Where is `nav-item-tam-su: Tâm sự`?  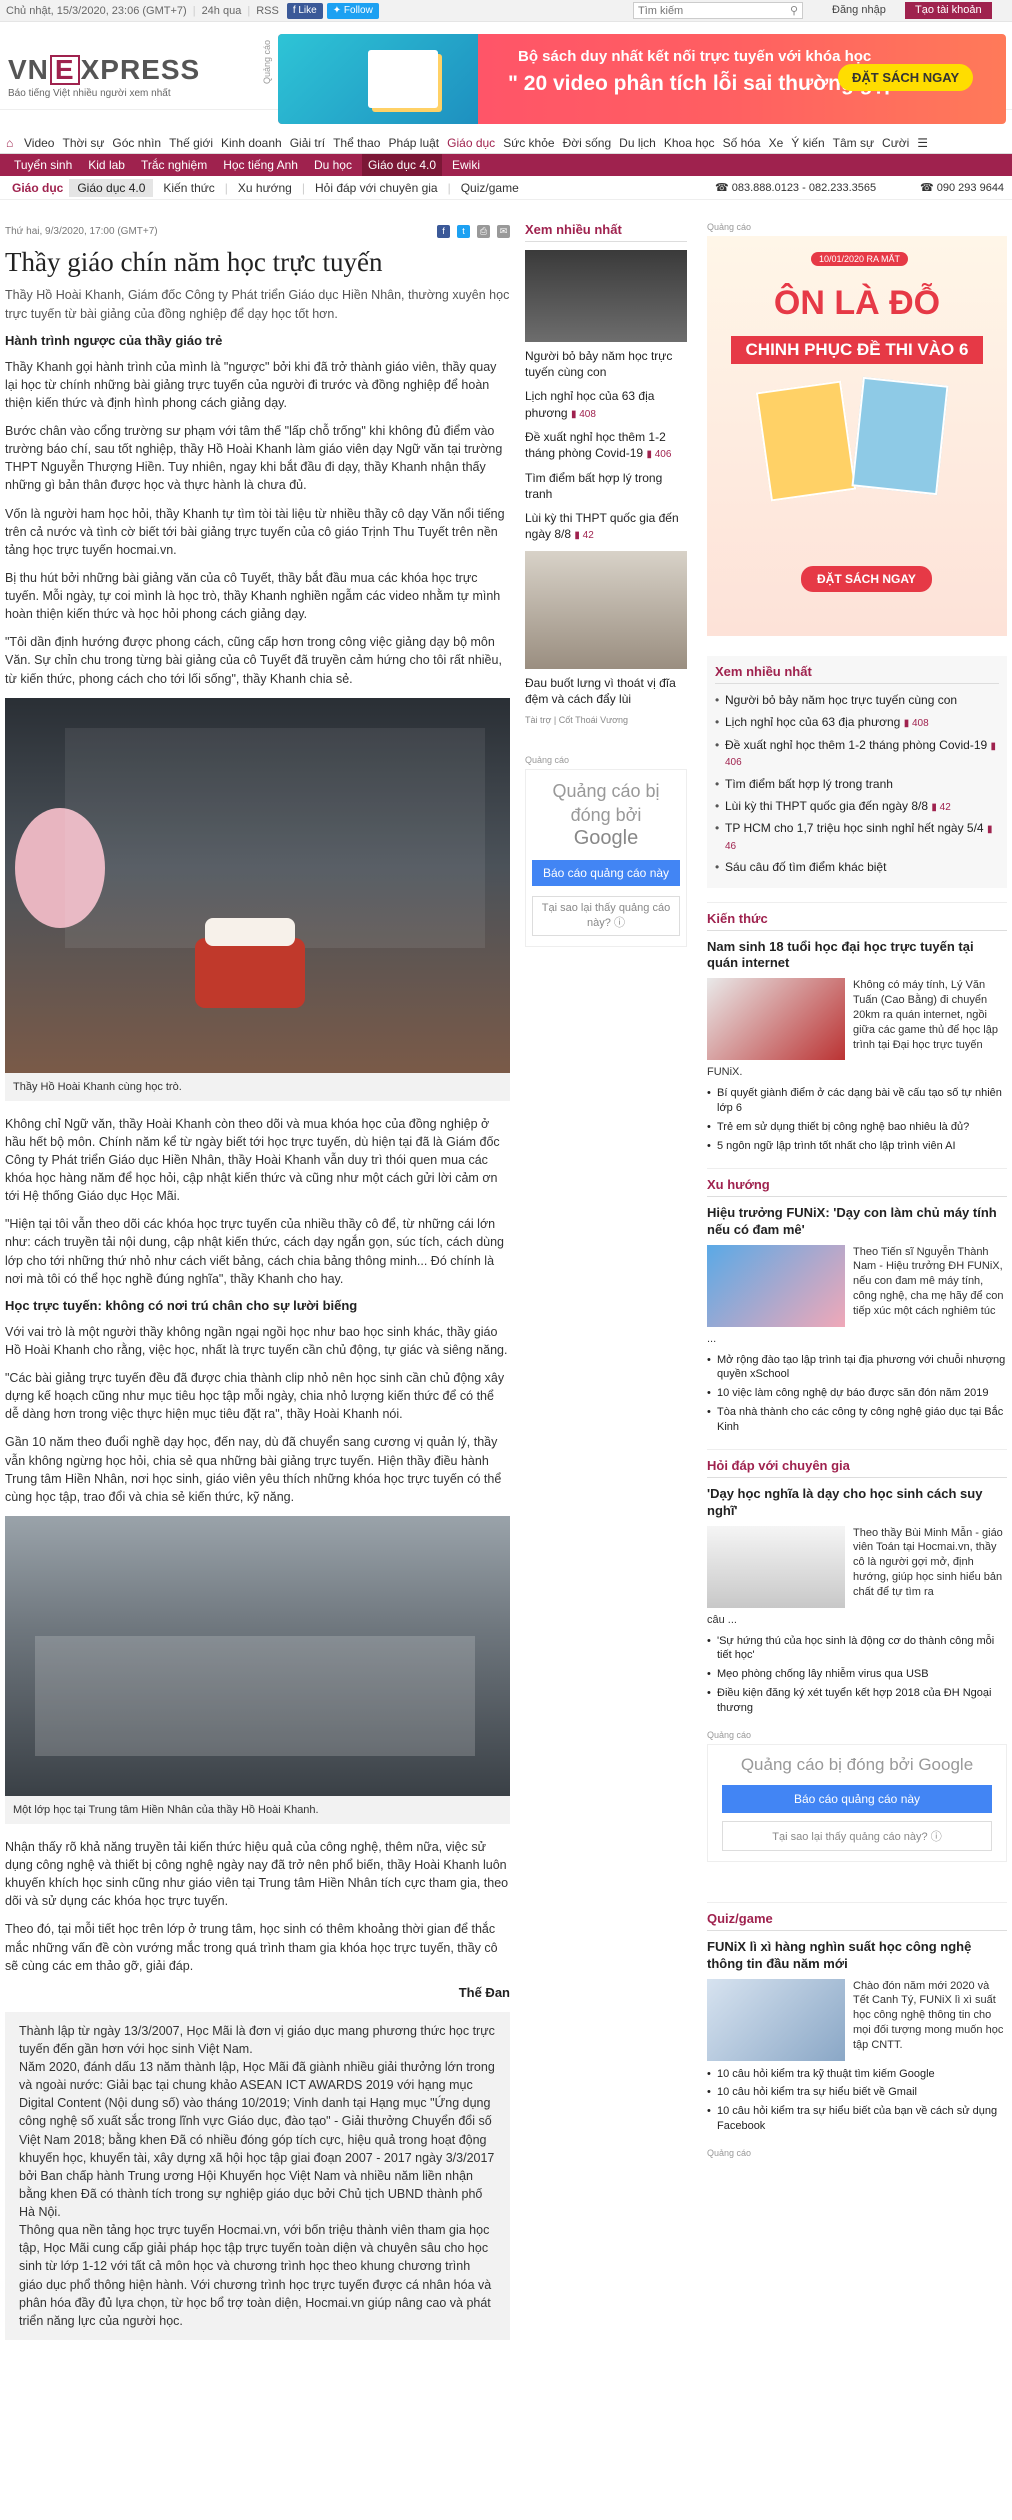
nav-item-tam-su: Tâm sự is located at coordinates (853, 143).